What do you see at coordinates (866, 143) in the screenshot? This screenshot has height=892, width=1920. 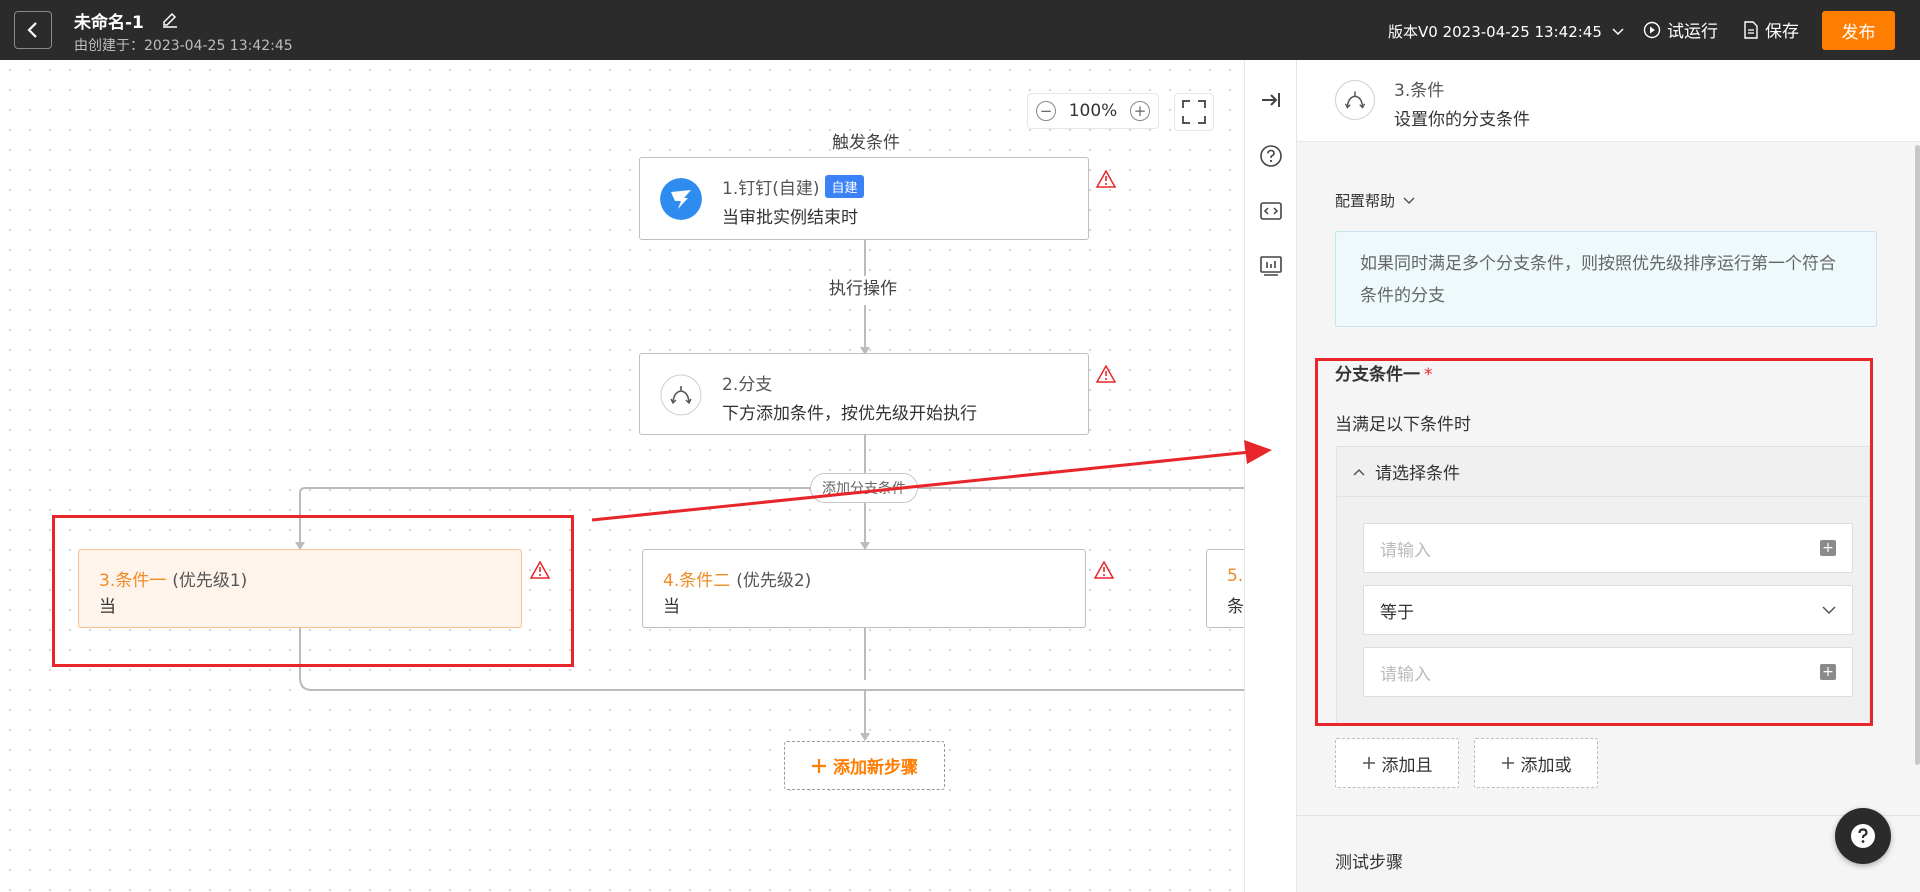 I see `trigger-label: 触发条件` at bounding box center [866, 143].